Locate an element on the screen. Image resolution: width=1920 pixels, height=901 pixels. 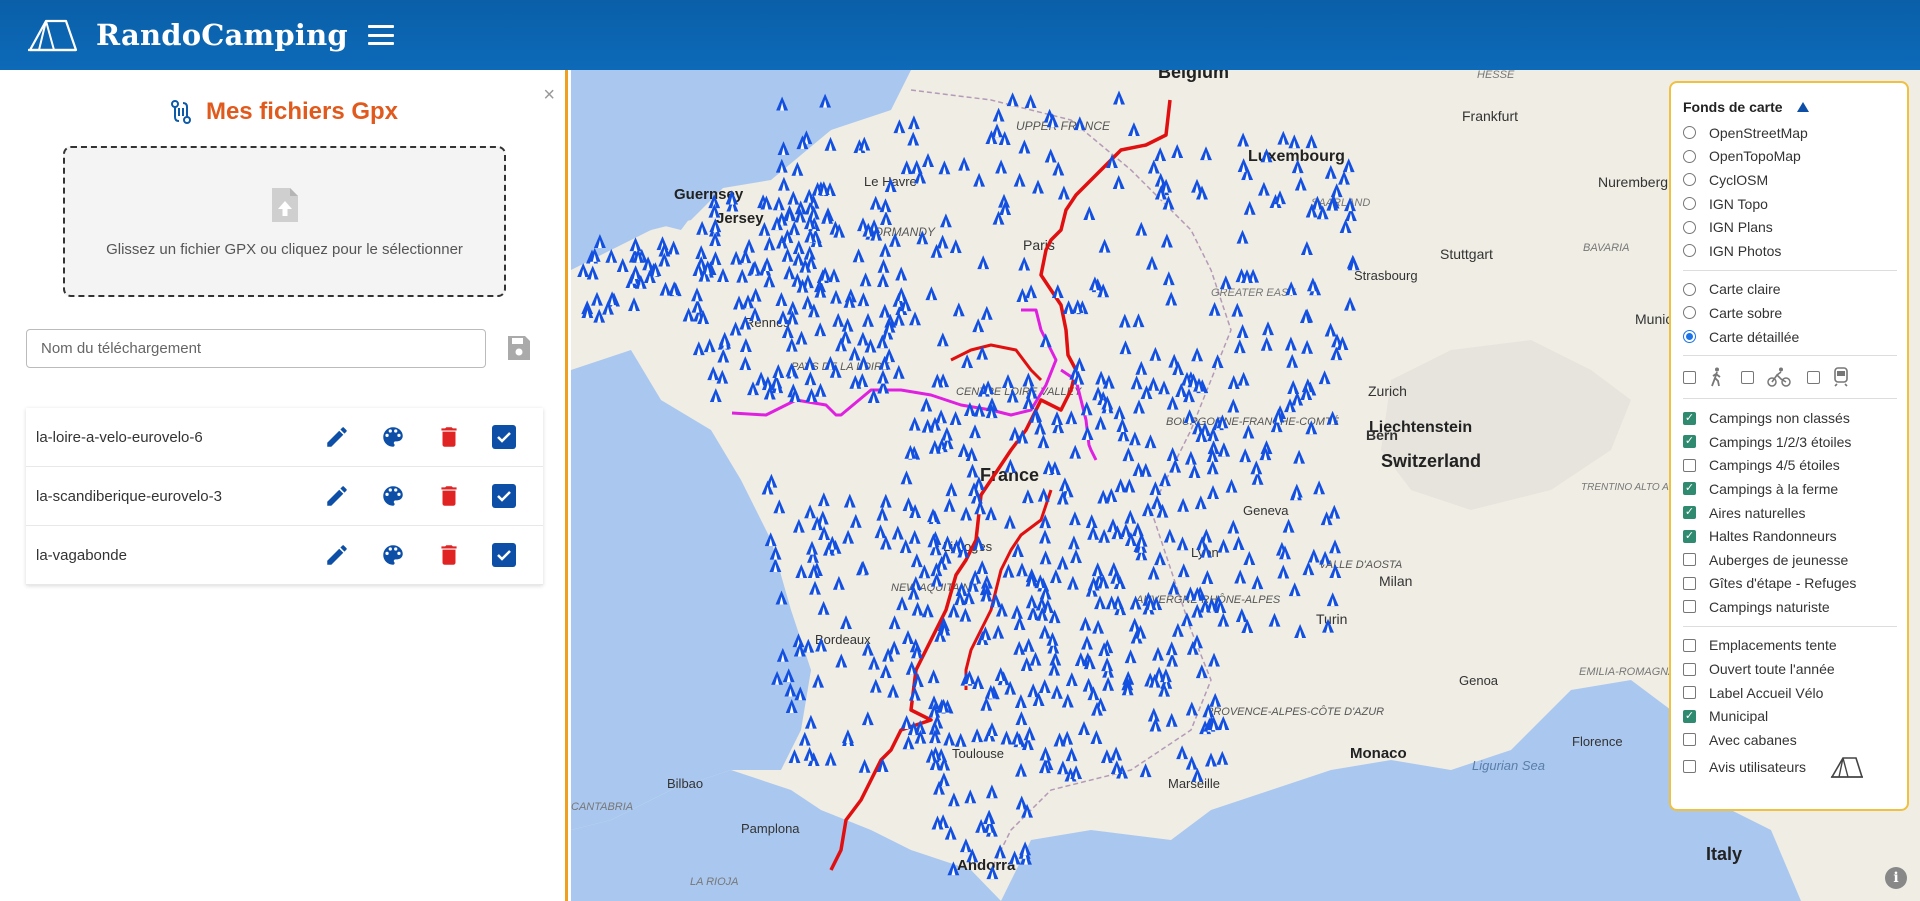
category-option: Campings à la ferme is located at coordinates (1790, 489).